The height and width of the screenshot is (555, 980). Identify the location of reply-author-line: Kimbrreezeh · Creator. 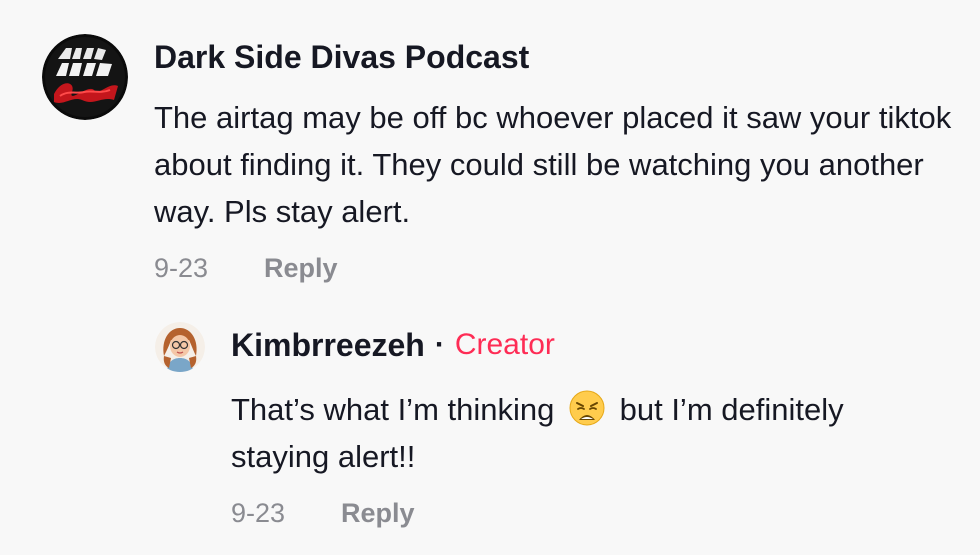
(581, 345).